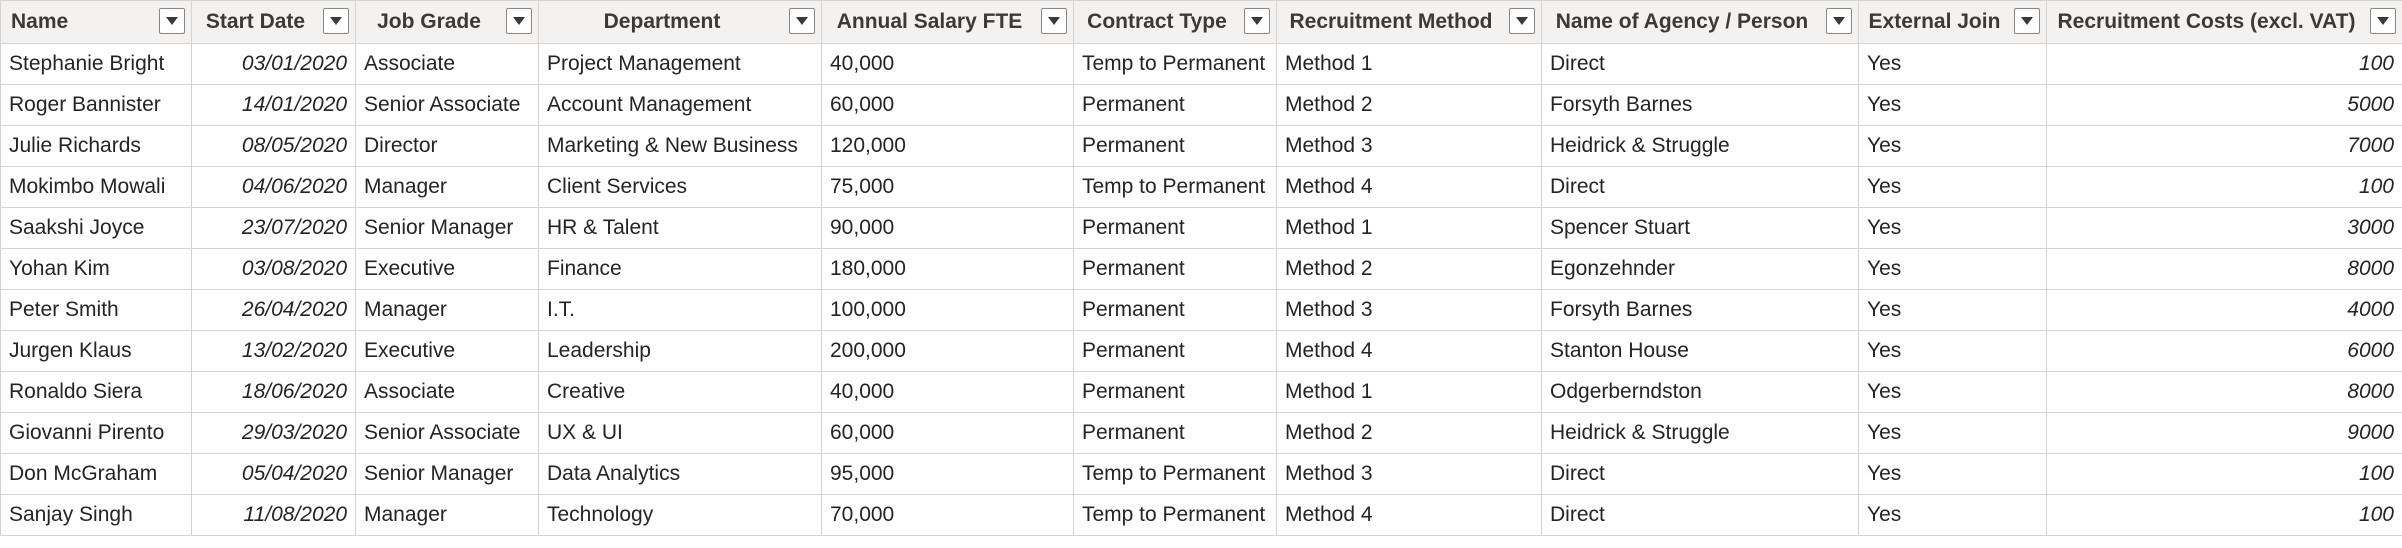 The height and width of the screenshot is (548, 2402). I want to click on cell-department: Data Analytics, so click(680, 474).